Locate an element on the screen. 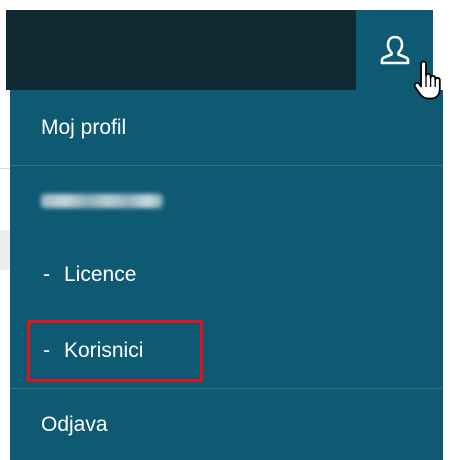 The image size is (452, 460). page-divider is located at coordinates (5, 168).